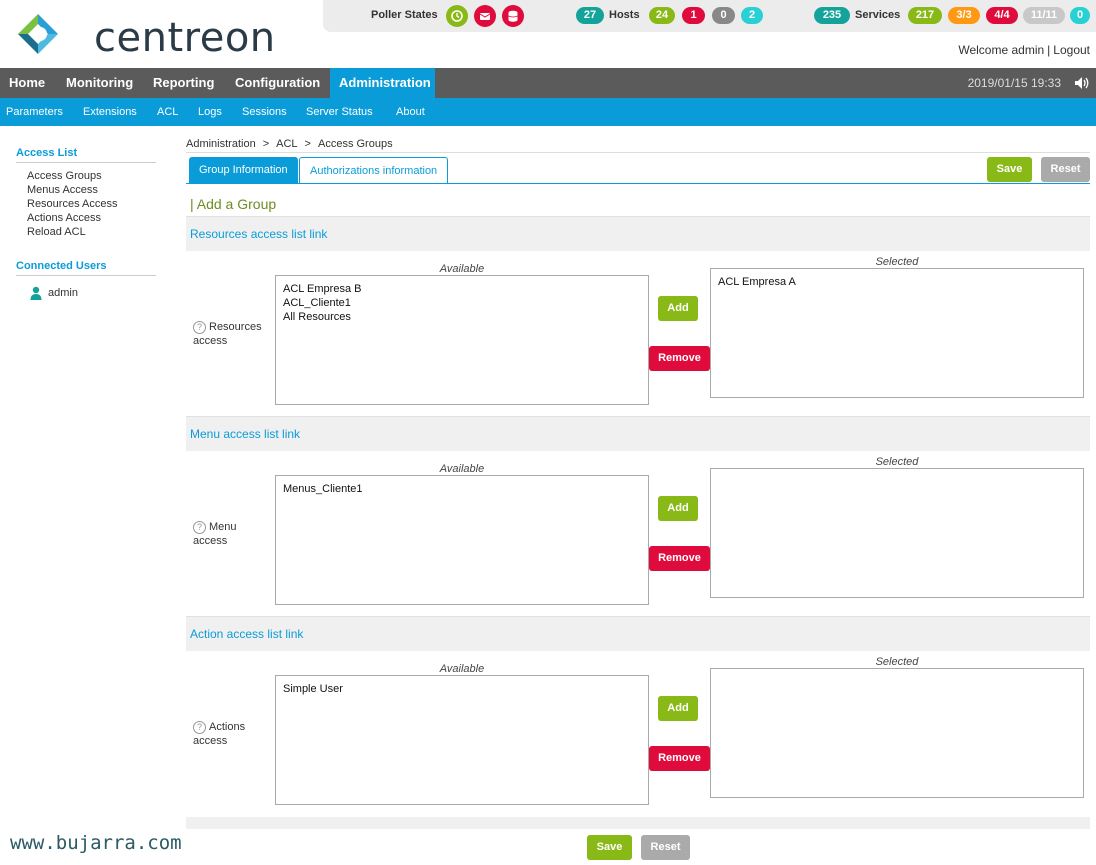 The image size is (1096, 865). Describe the element at coordinates (723, 15) in the screenshot. I see `hosts-unreachable-badge: 0` at that location.